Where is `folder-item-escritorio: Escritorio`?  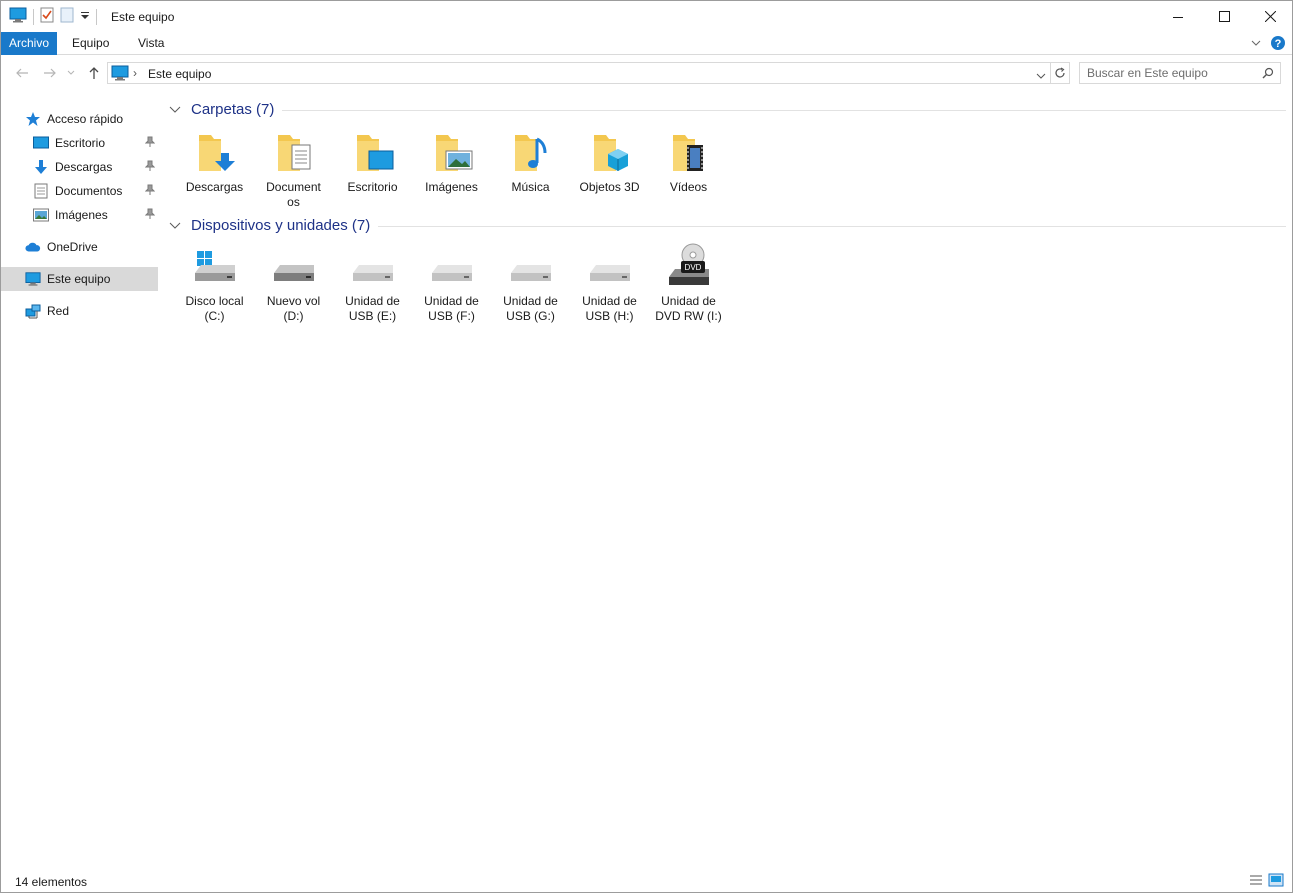 folder-item-escritorio: Escritorio is located at coordinates (372, 169).